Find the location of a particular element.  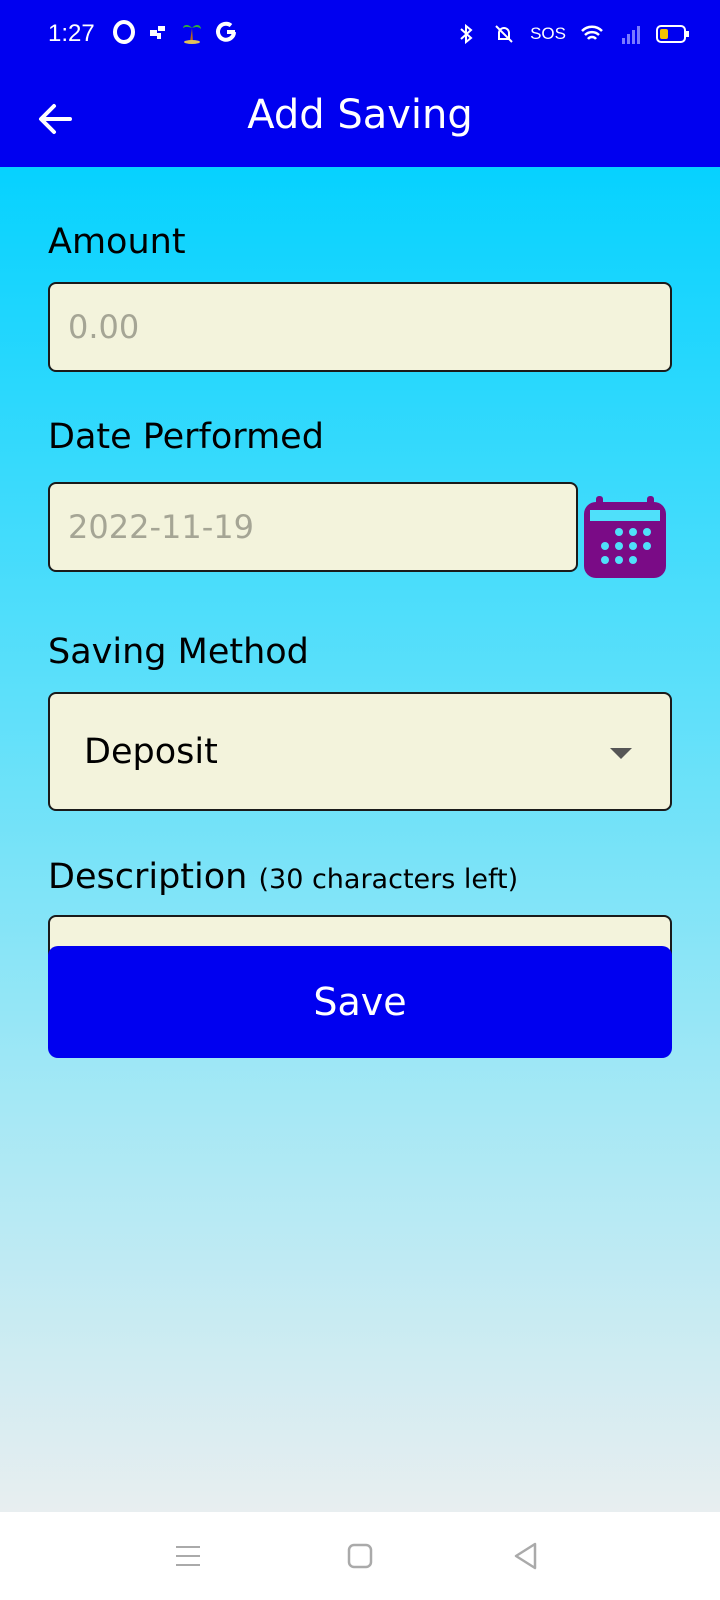

status-icons-right: SOS is located at coordinates (572, 34).